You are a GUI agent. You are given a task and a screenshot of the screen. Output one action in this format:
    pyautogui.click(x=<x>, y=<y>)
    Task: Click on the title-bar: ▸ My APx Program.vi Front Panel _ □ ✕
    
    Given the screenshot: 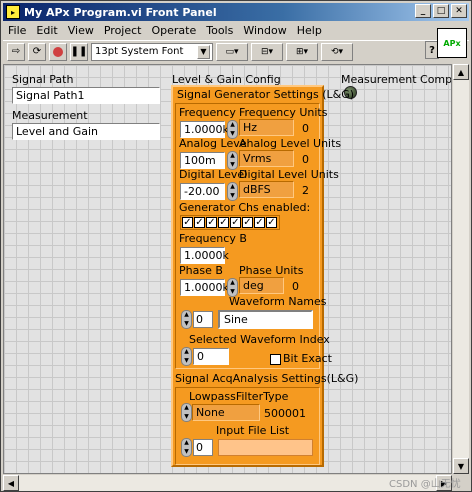 What is the action you would take?
    pyautogui.click(x=236, y=12)
    